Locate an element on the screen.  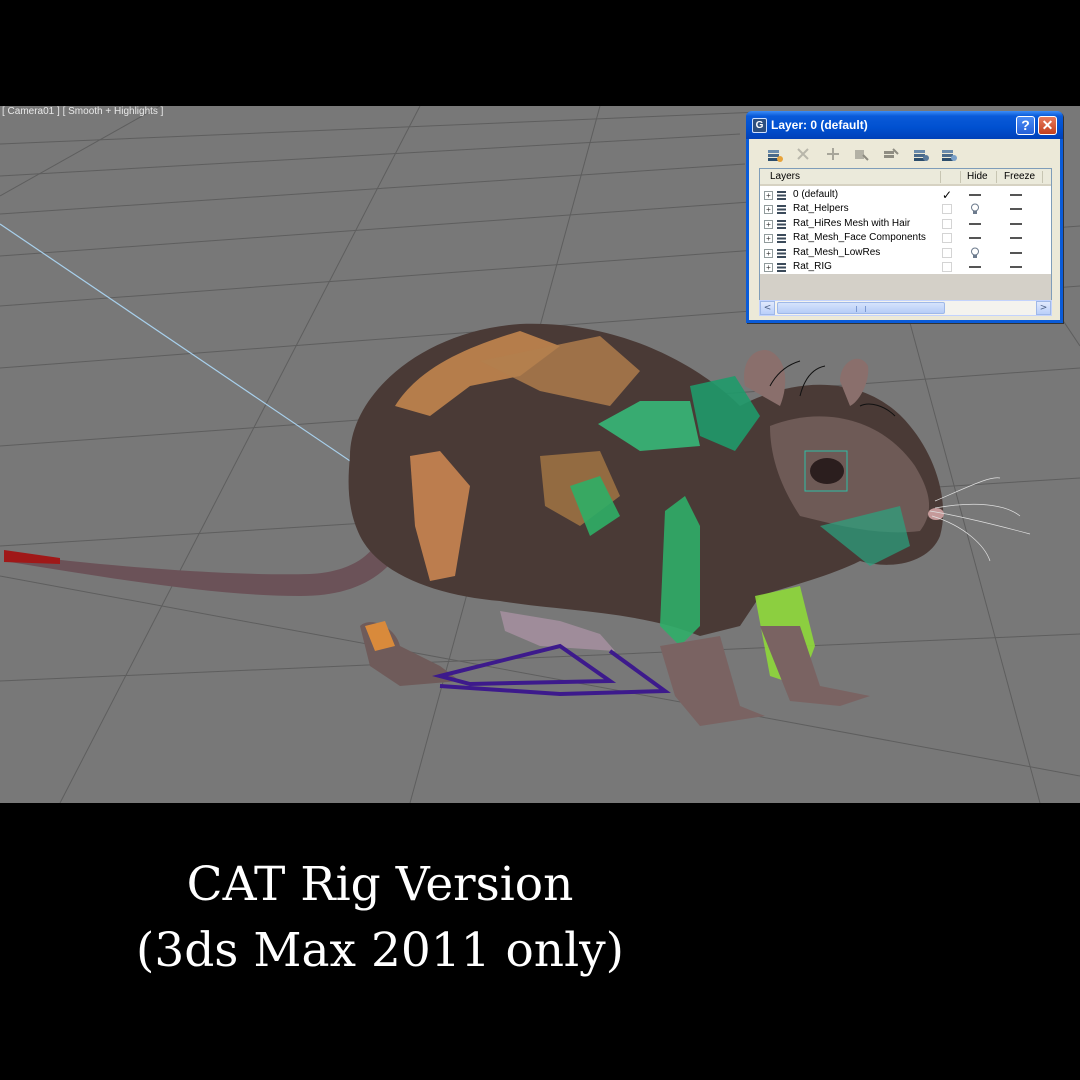
add-selection-icon is located at coordinates (833, 154).